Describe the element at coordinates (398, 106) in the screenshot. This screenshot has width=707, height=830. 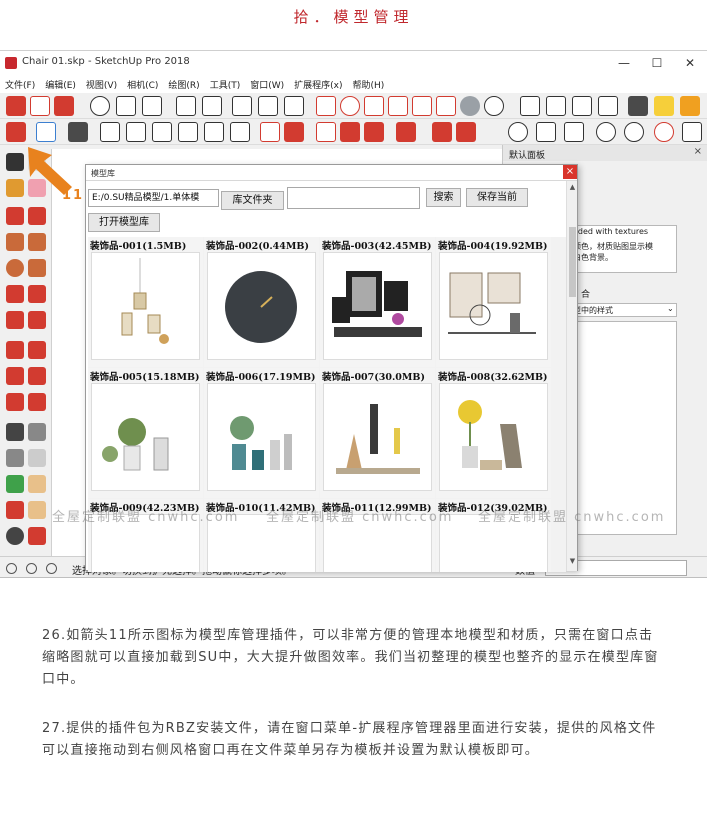
I see `lamp-post-icon` at that location.